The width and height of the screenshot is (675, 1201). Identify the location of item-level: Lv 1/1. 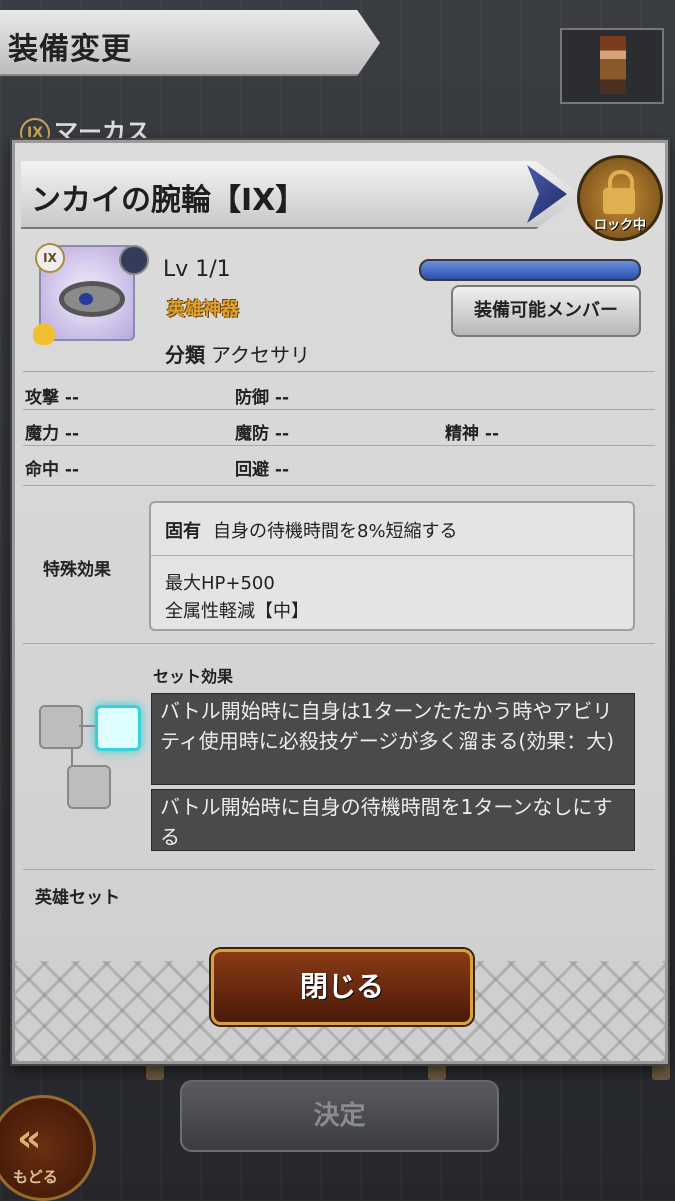
(197, 269).